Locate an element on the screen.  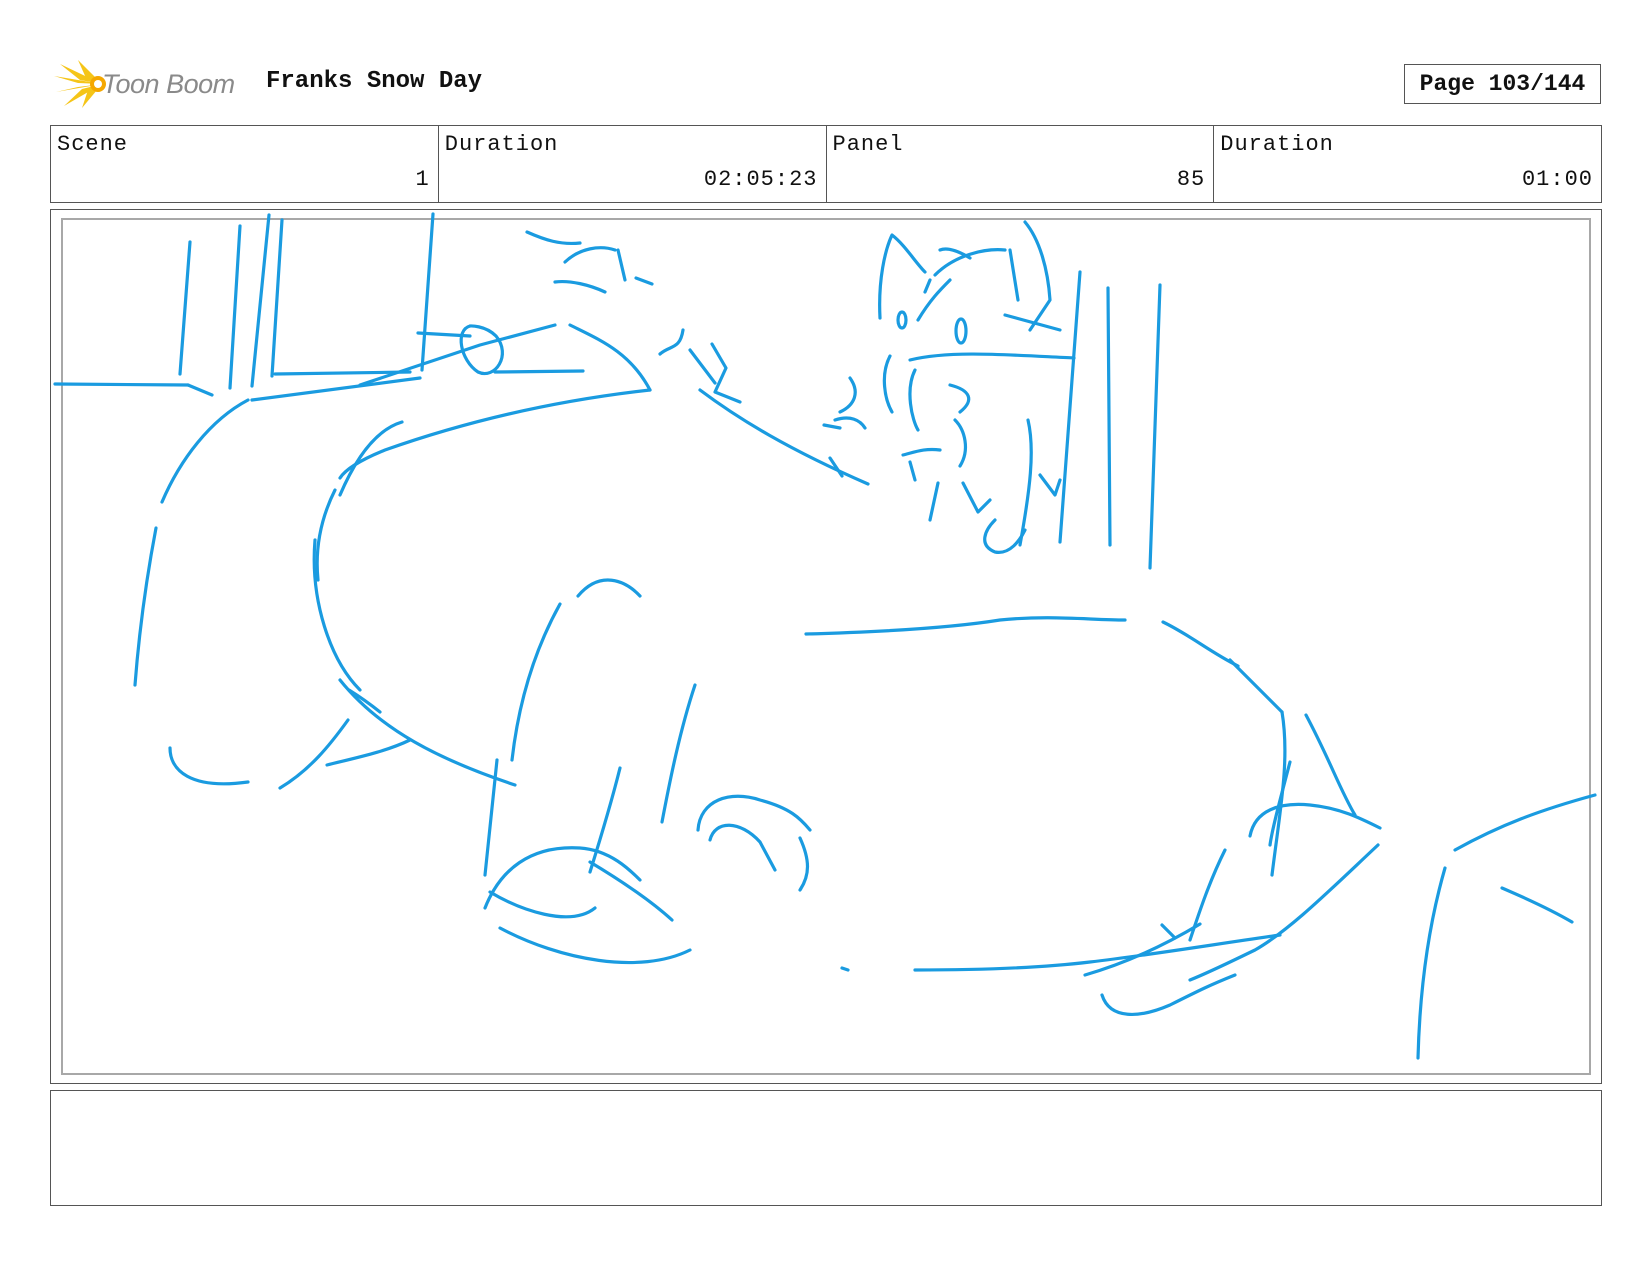
scene-label: Scene is located at coordinates (93, 144).